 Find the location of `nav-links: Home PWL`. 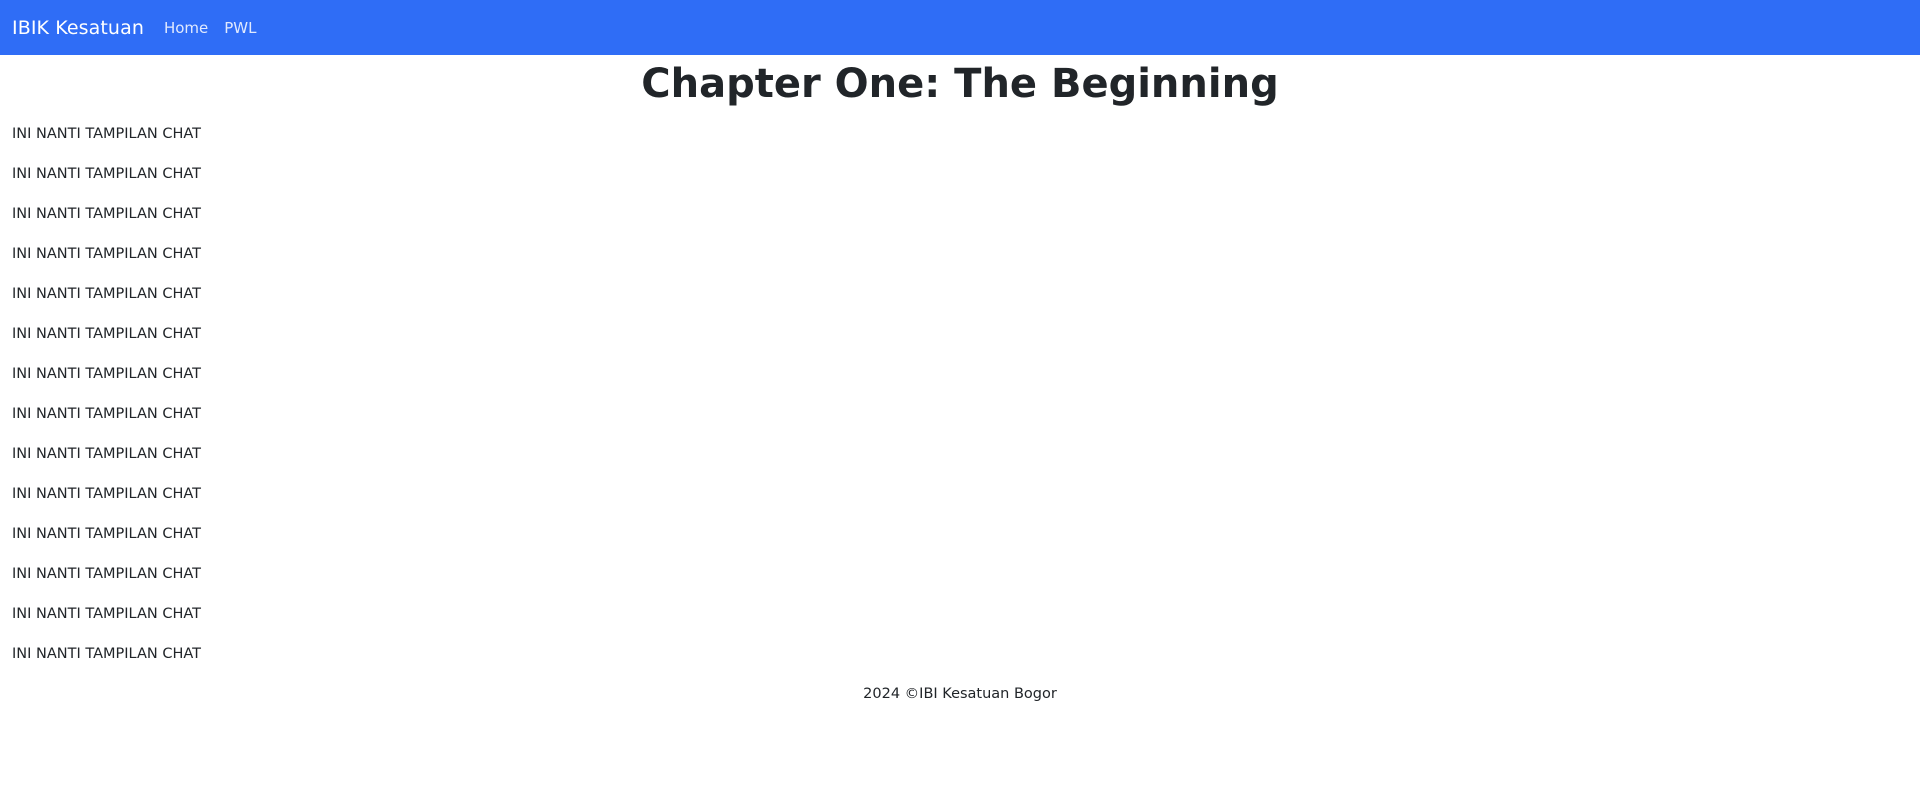

nav-links: Home PWL is located at coordinates (210, 28).